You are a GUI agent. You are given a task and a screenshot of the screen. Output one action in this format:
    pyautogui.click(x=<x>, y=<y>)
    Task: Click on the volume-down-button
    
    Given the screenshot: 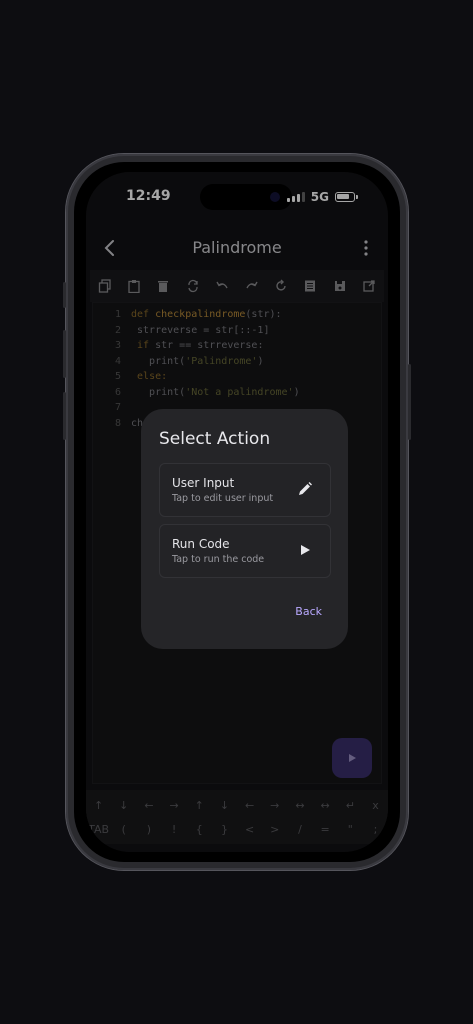 What is the action you would take?
    pyautogui.click(x=64, y=416)
    